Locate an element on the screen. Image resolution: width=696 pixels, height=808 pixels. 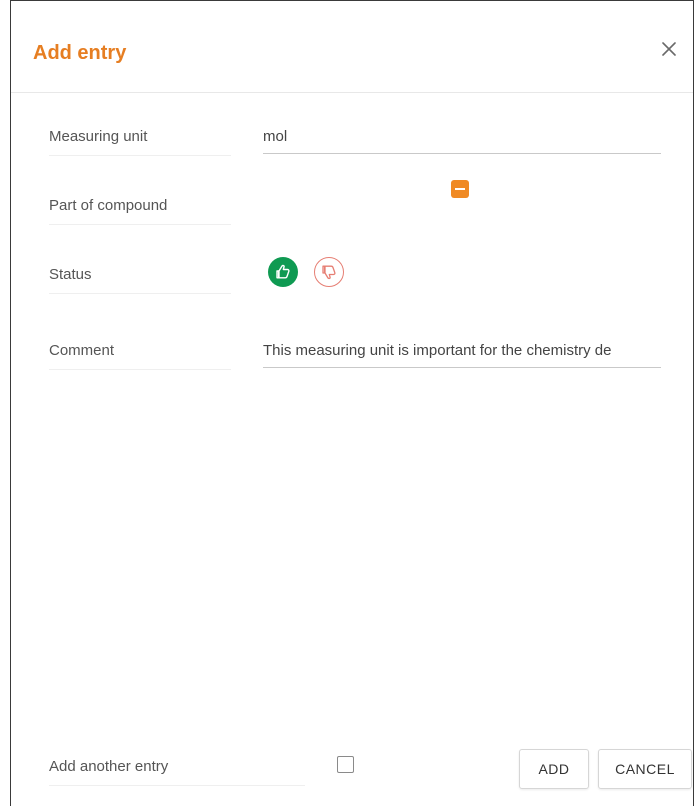
close-icon is located at coordinates (669, 49).